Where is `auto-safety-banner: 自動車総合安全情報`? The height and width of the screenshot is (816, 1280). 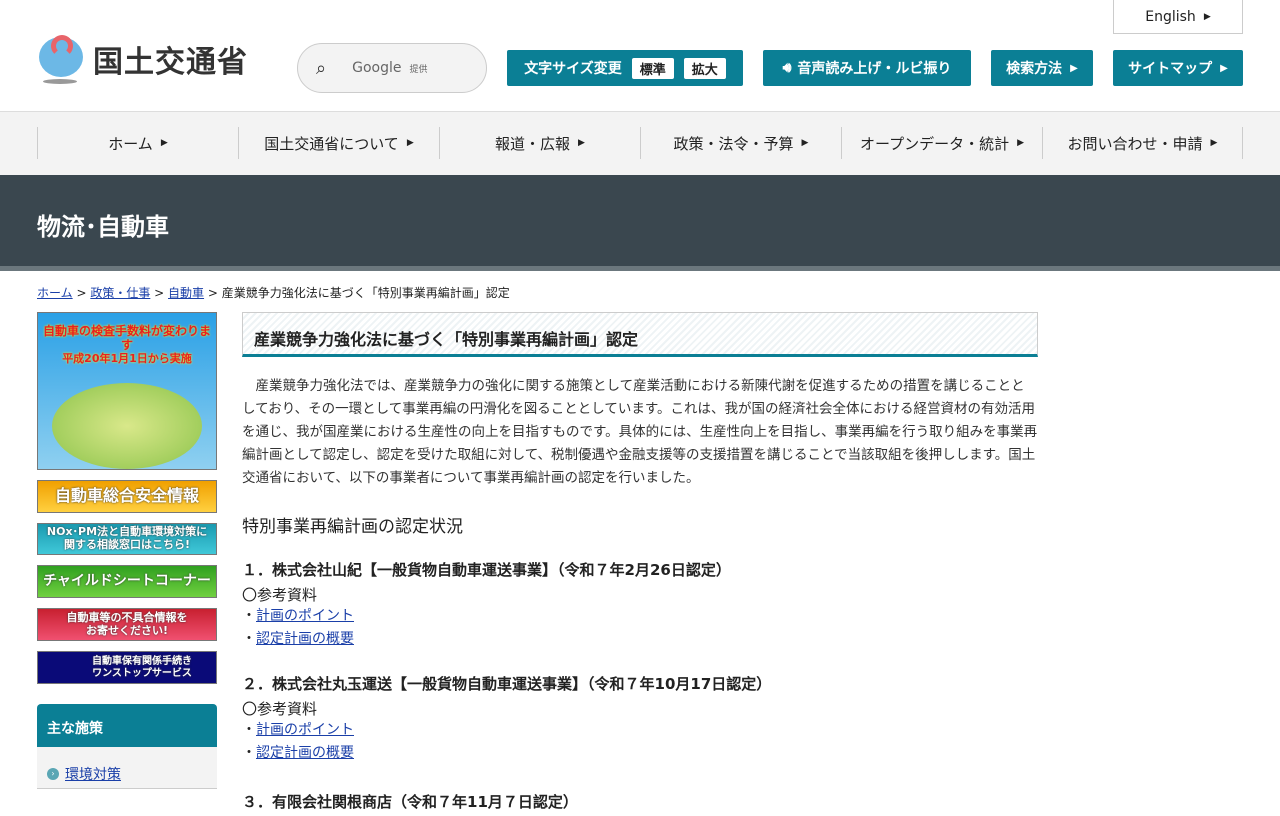 auto-safety-banner: 自動車総合安全情報 is located at coordinates (127, 496).